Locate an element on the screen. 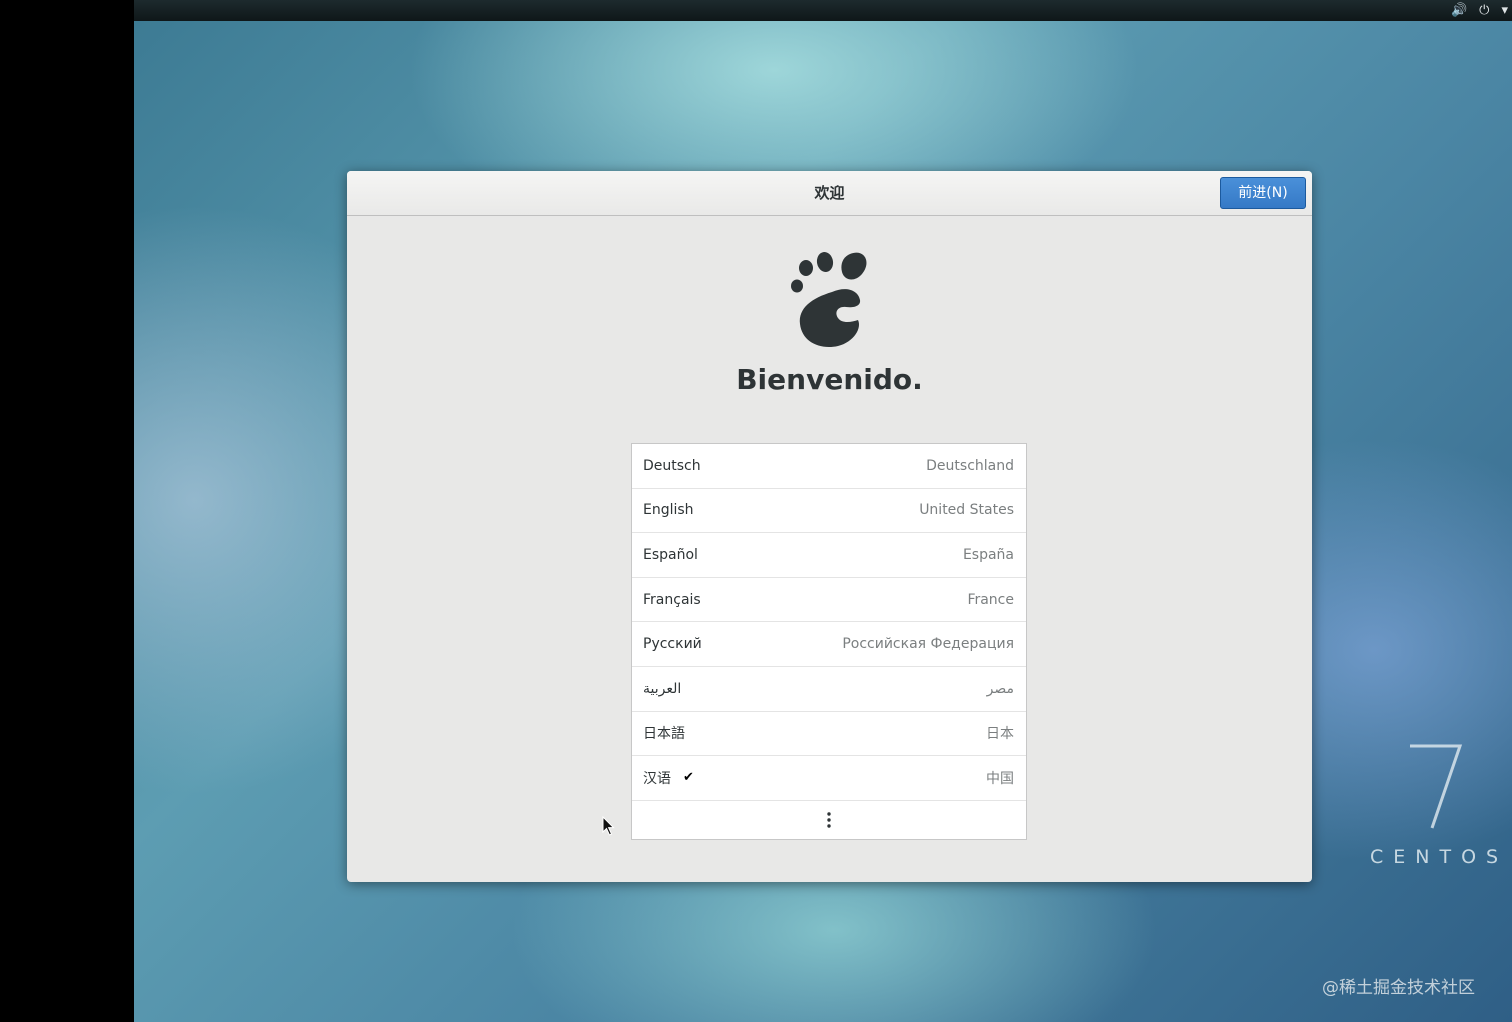 The image size is (1512, 1022). language-row-russian: Русский Российская Федерация is located at coordinates (829, 644).